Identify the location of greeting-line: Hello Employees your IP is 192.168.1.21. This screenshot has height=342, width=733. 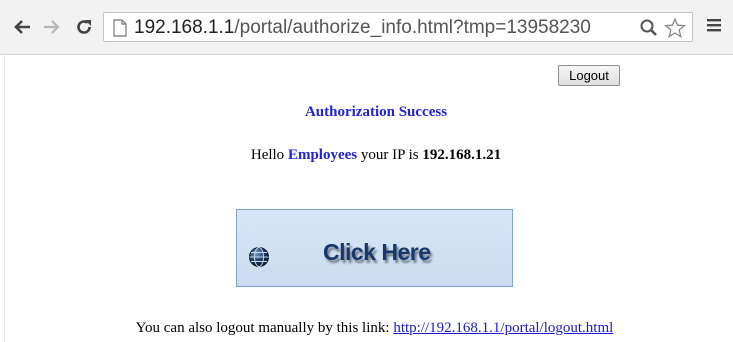
(366, 155).